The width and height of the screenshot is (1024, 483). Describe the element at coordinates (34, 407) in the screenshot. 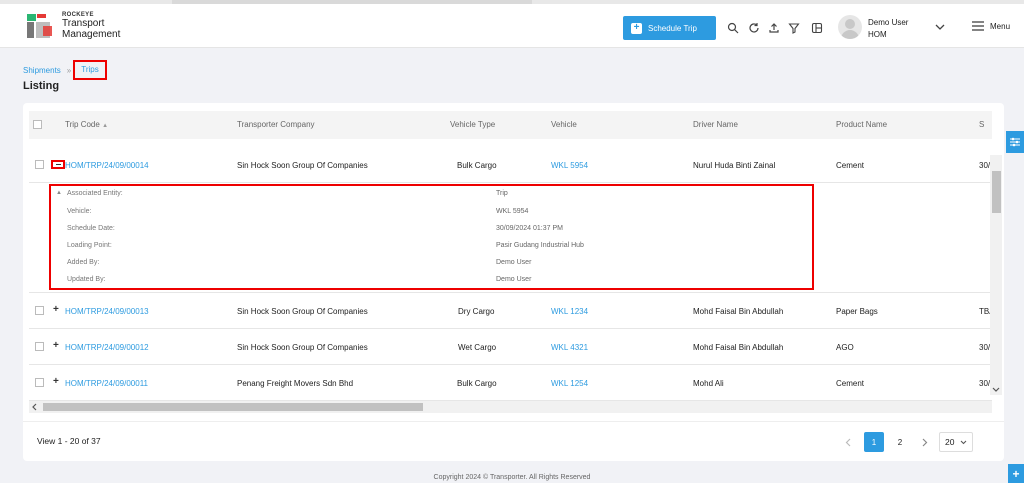

I see `scroll-left-icon` at that location.